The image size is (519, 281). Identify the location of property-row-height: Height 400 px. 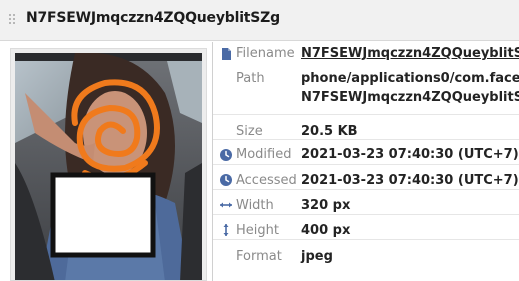
(366, 226).